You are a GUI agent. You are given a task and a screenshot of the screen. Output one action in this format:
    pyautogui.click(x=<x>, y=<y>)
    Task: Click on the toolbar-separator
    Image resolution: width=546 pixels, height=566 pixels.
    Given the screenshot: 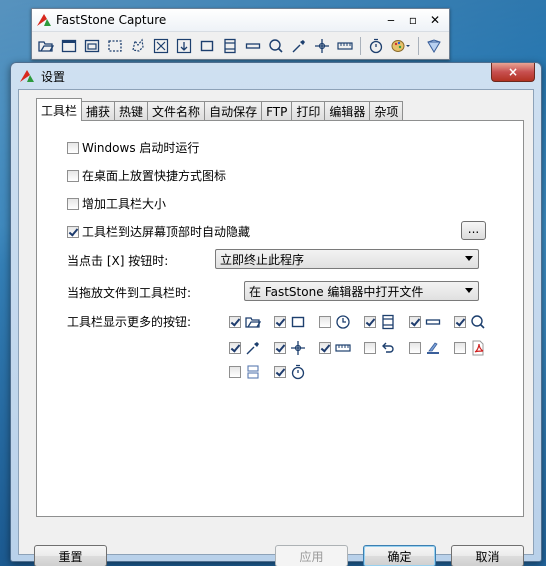 What is the action you would take?
    pyautogui.click(x=360, y=45)
    